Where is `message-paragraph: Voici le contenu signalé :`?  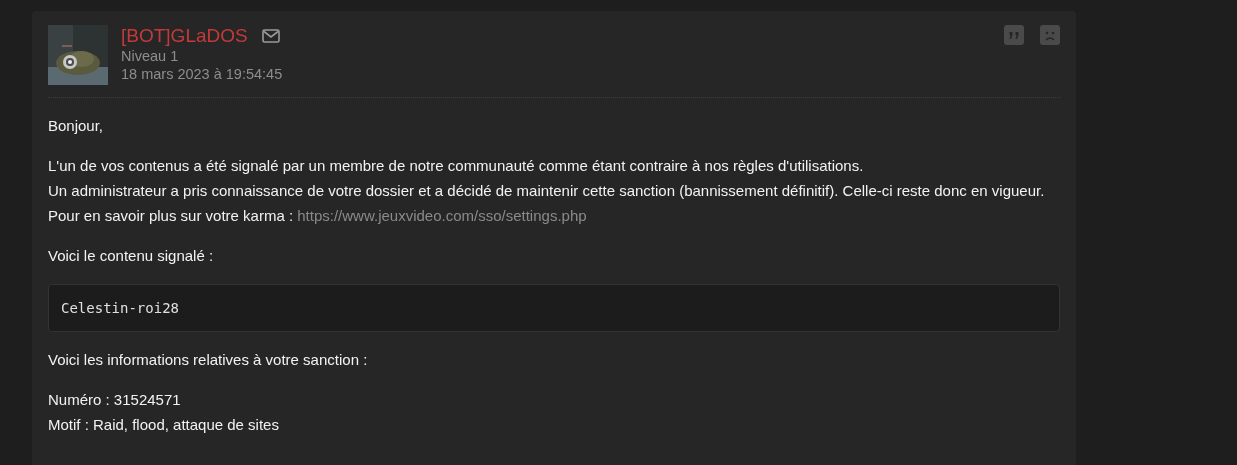 message-paragraph: Voici le contenu signalé : is located at coordinates (131, 256).